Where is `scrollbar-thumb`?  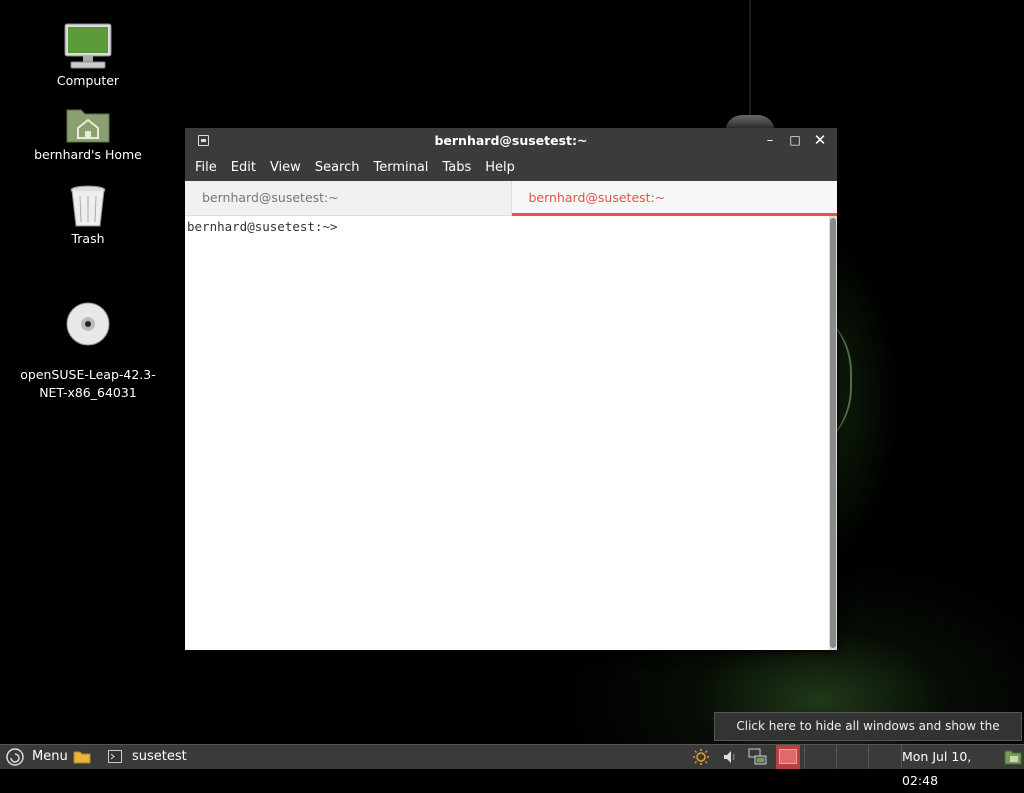
scrollbar-thumb is located at coordinates (833, 433).